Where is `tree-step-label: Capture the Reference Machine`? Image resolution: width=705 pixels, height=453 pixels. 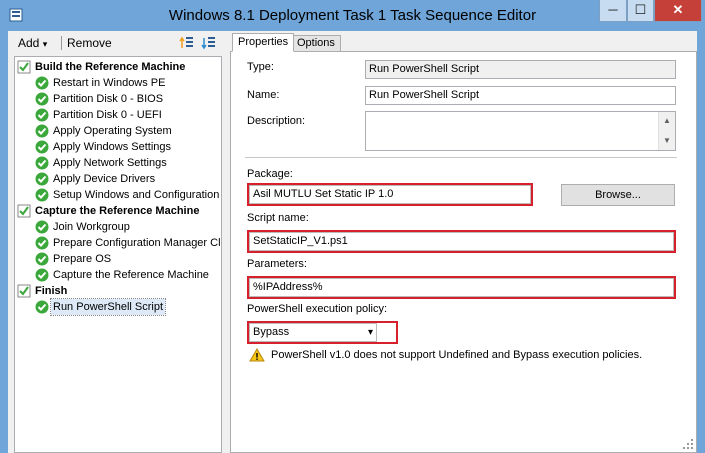 tree-step-label: Capture the Reference Machine is located at coordinates (131, 275).